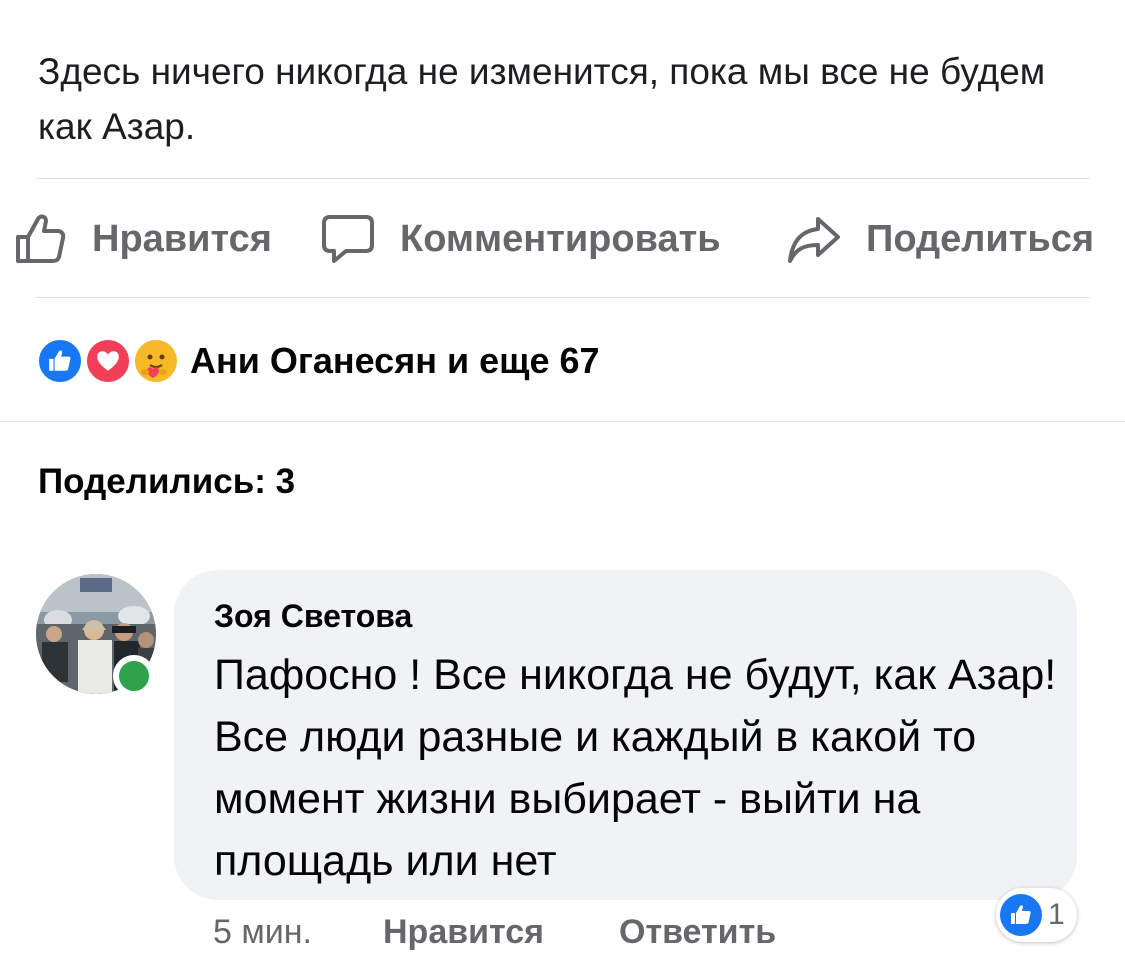  What do you see at coordinates (40, 239) in the screenshot?
I see `thumbs-up-icon` at bounding box center [40, 239].